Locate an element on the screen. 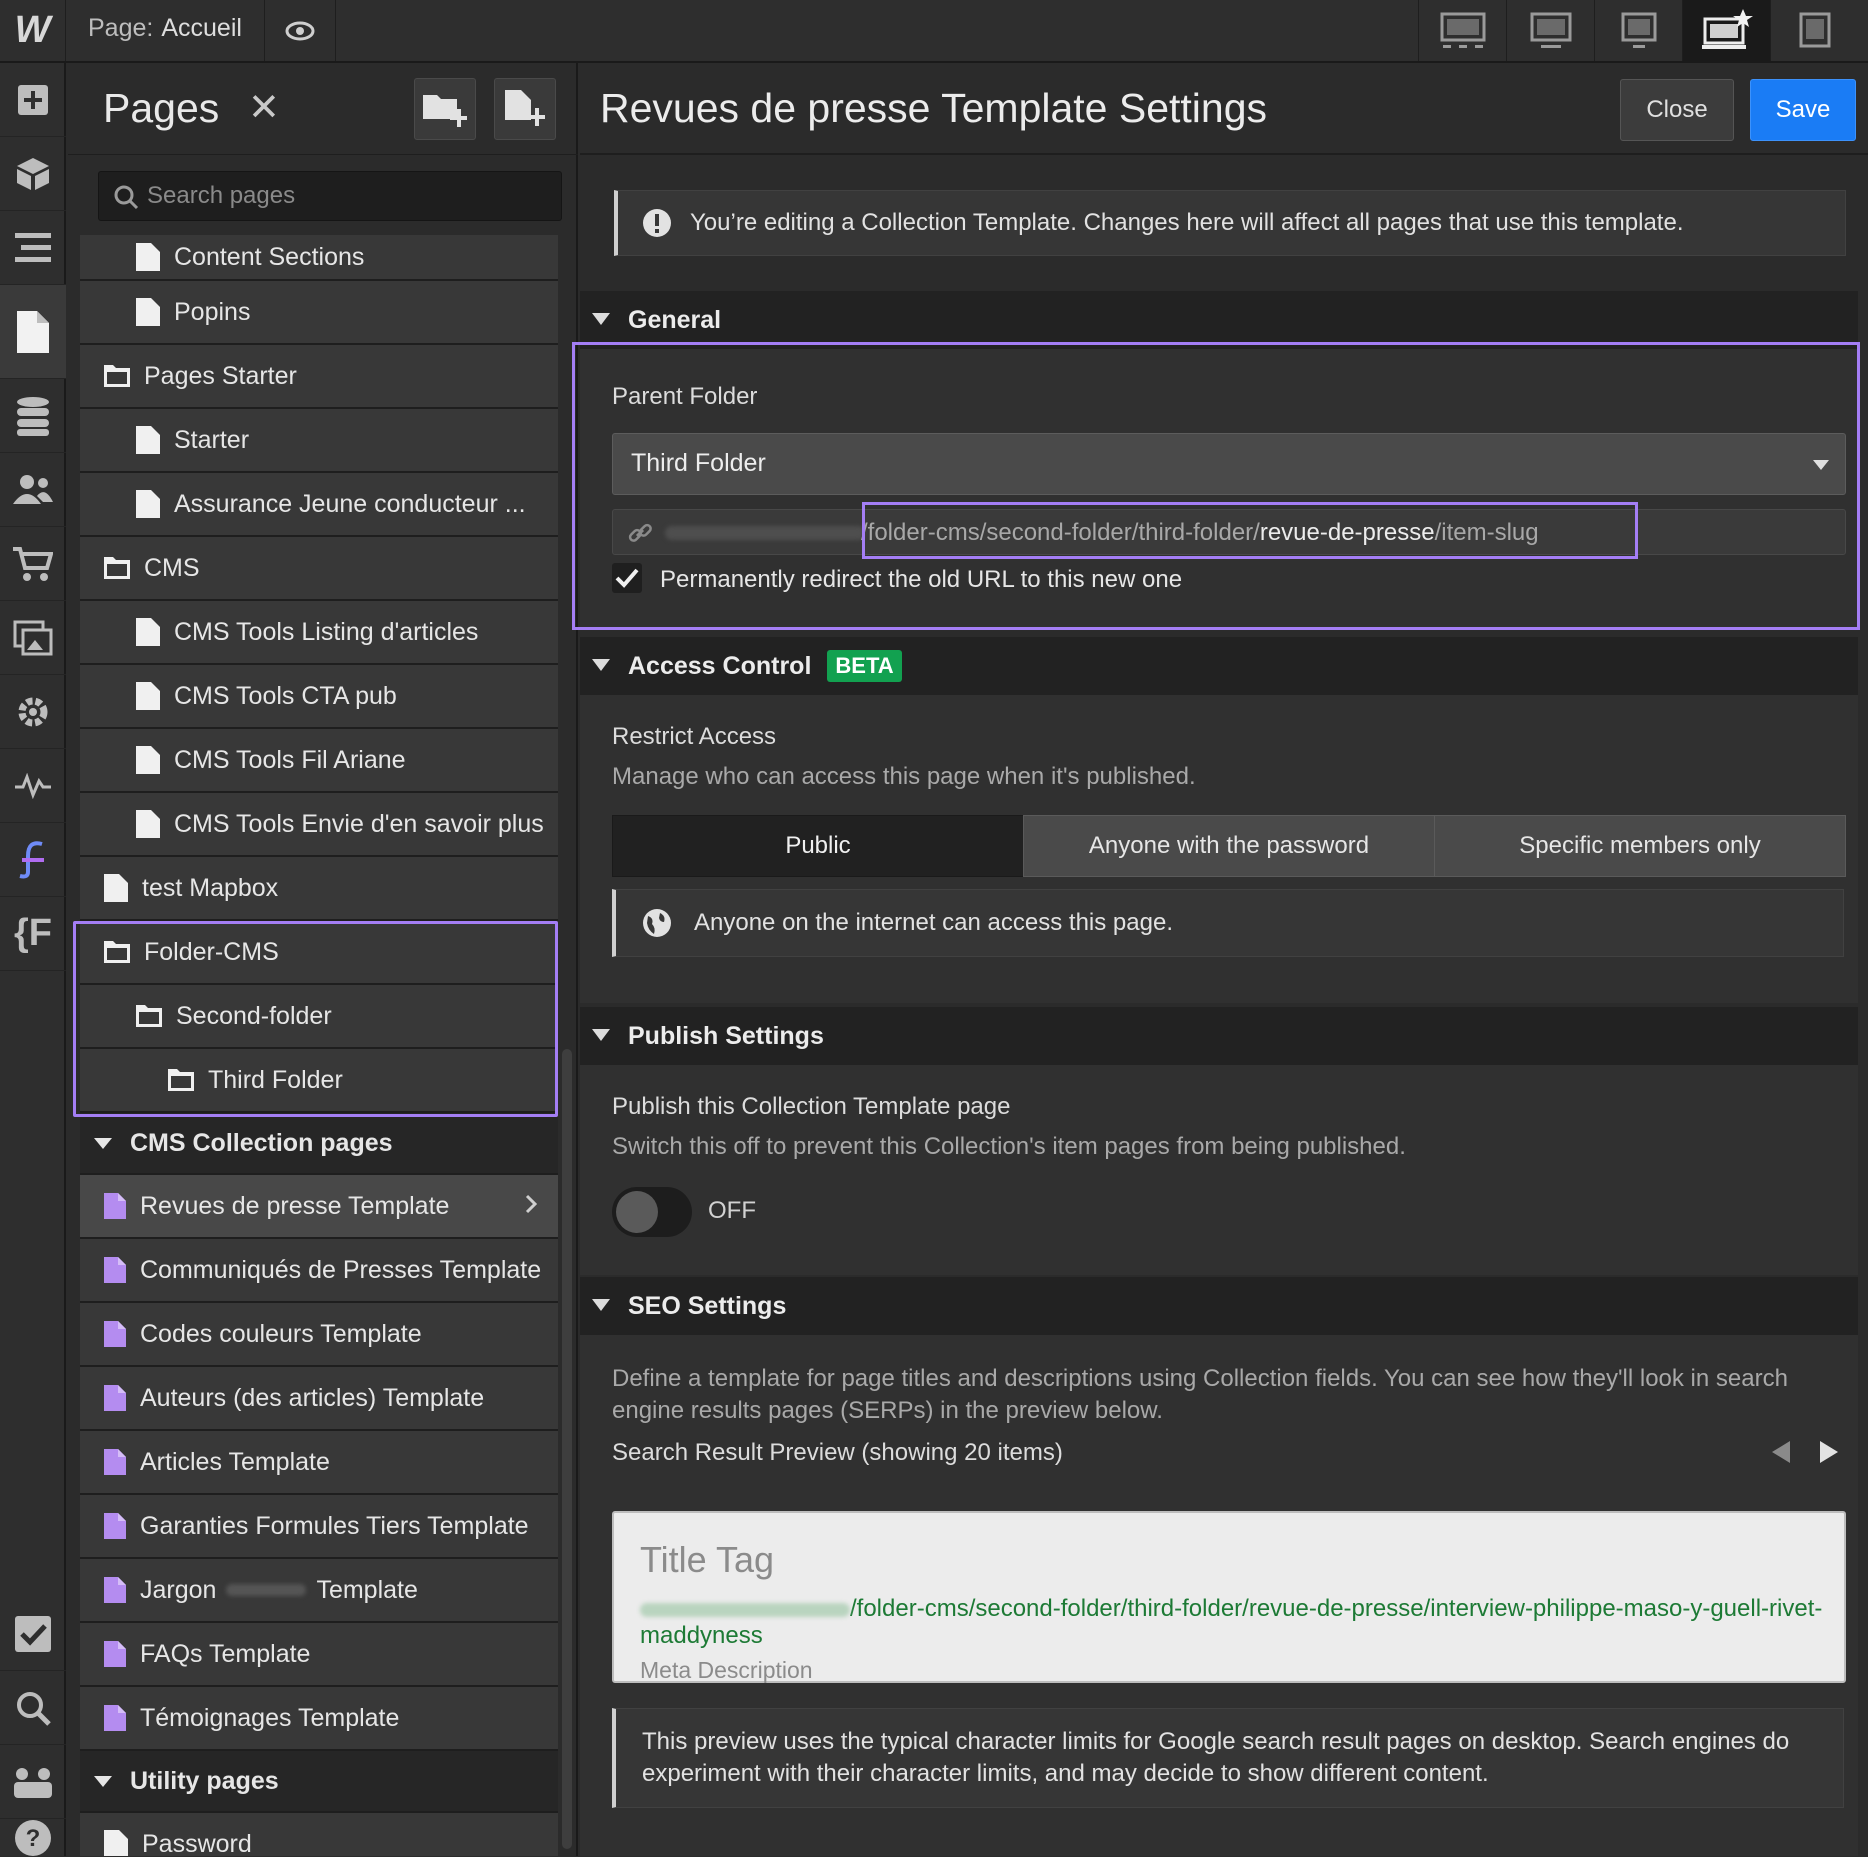 The image size is (1868, 1857). close-icon: ✕ is located at coordinates (264, 107).